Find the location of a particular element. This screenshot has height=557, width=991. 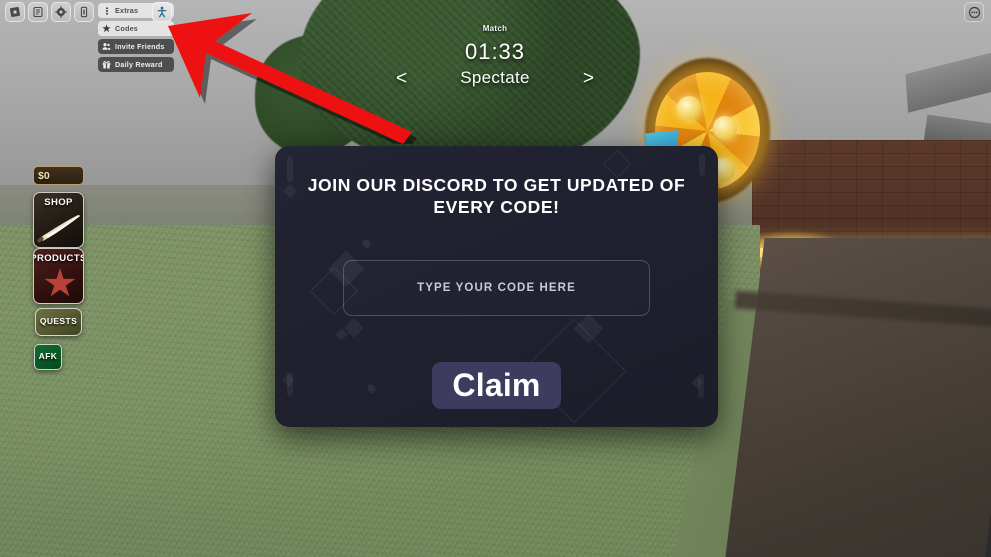

mobile-capture-icon is located at coordinates (84, 12).